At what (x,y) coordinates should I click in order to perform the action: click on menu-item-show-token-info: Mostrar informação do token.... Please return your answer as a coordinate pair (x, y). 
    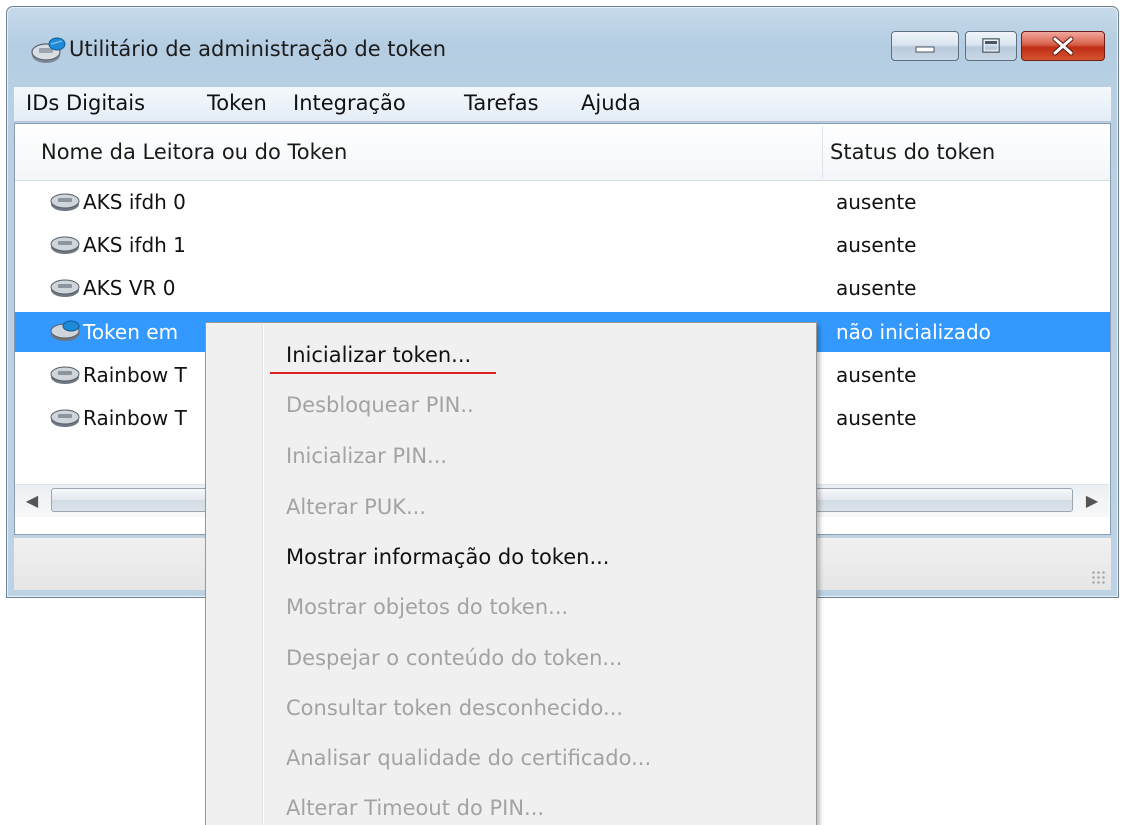
    Looking at the image, I should click on (447, 557).